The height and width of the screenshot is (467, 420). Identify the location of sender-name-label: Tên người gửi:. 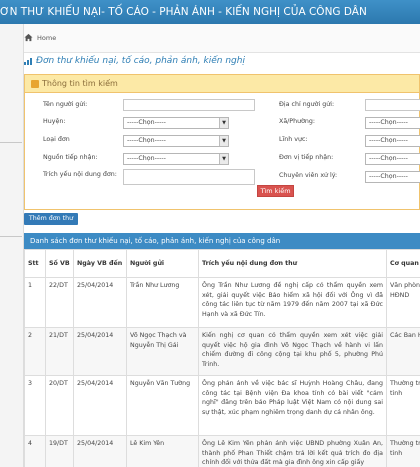
(65, 104).